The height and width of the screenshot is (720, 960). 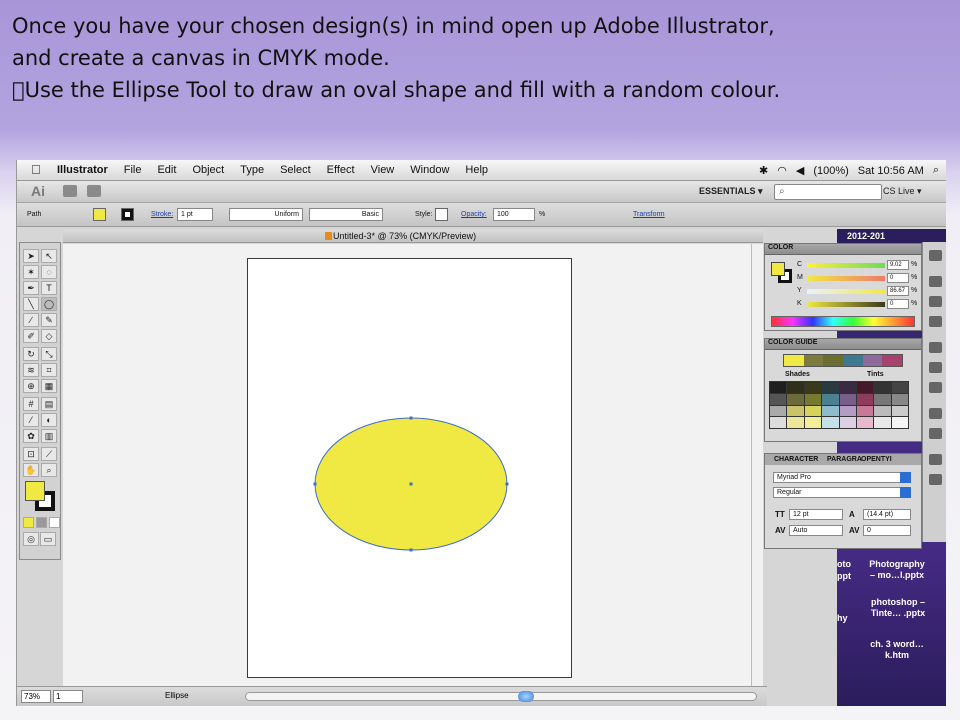 I want to click on scale-tool-icon: ⤡, so click(x=49, y=354).